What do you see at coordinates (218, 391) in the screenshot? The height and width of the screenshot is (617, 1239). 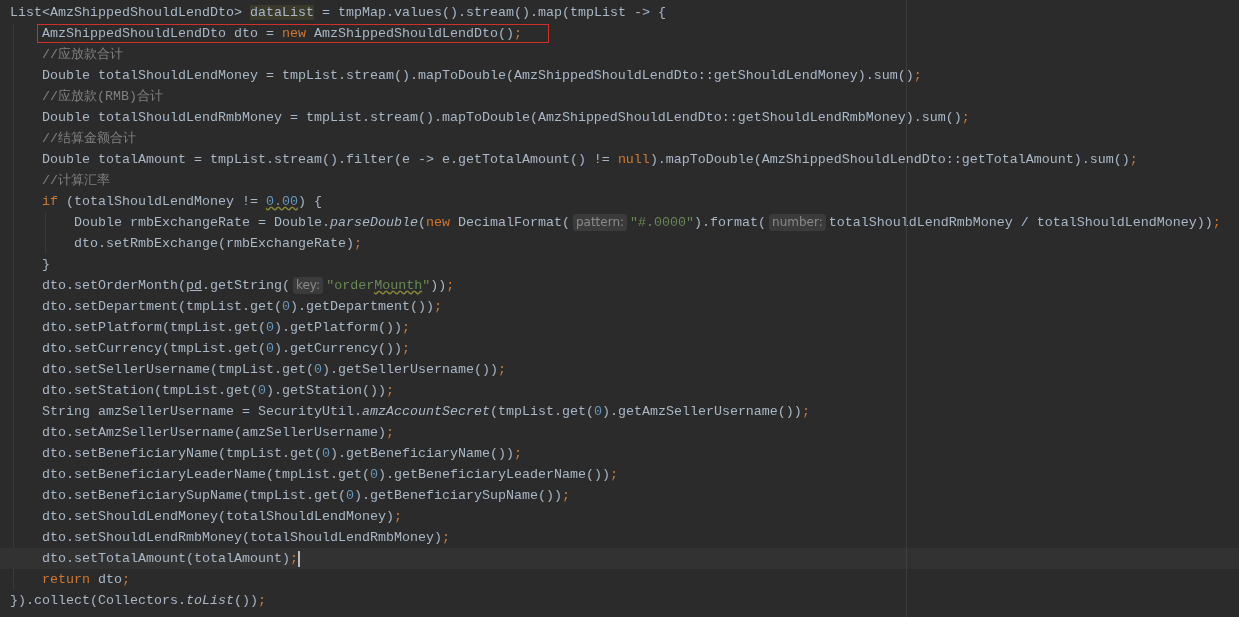 I see `code-text: dto.setStation(tmpList.get(0).getStation());` at bounding box center [218, 391].